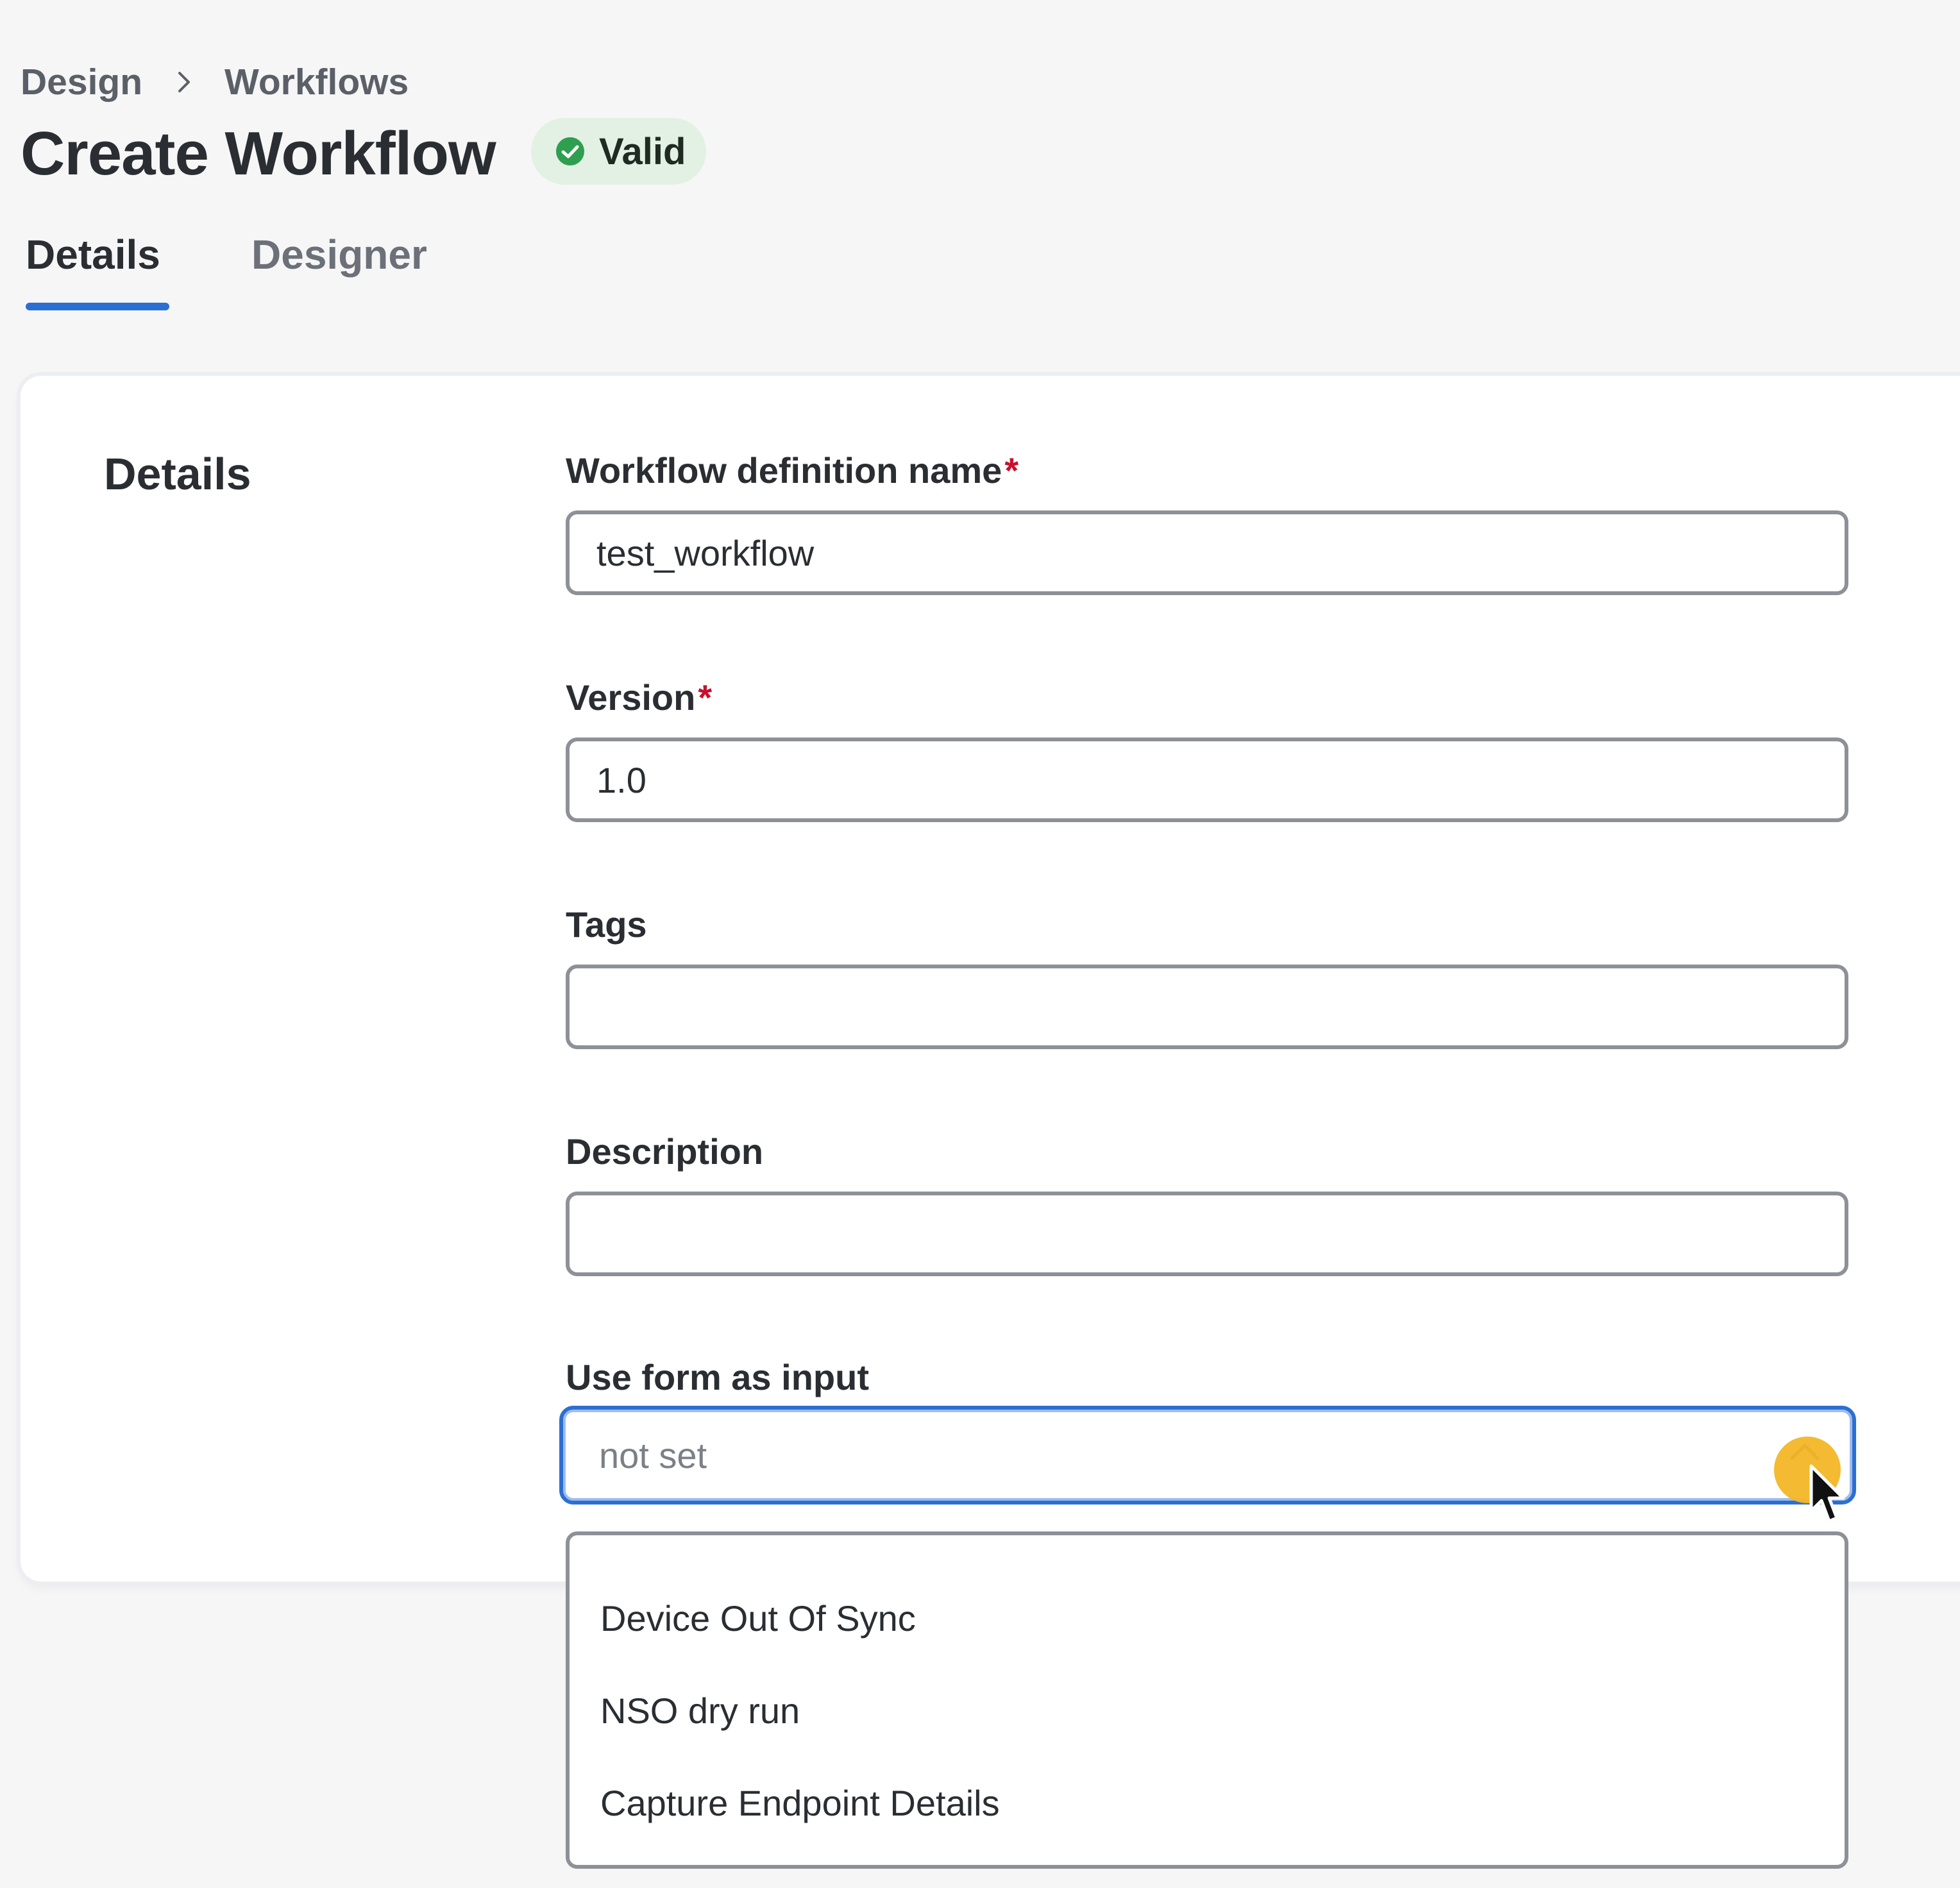  I want to click on tags-label: Tags, so click(606, 924).